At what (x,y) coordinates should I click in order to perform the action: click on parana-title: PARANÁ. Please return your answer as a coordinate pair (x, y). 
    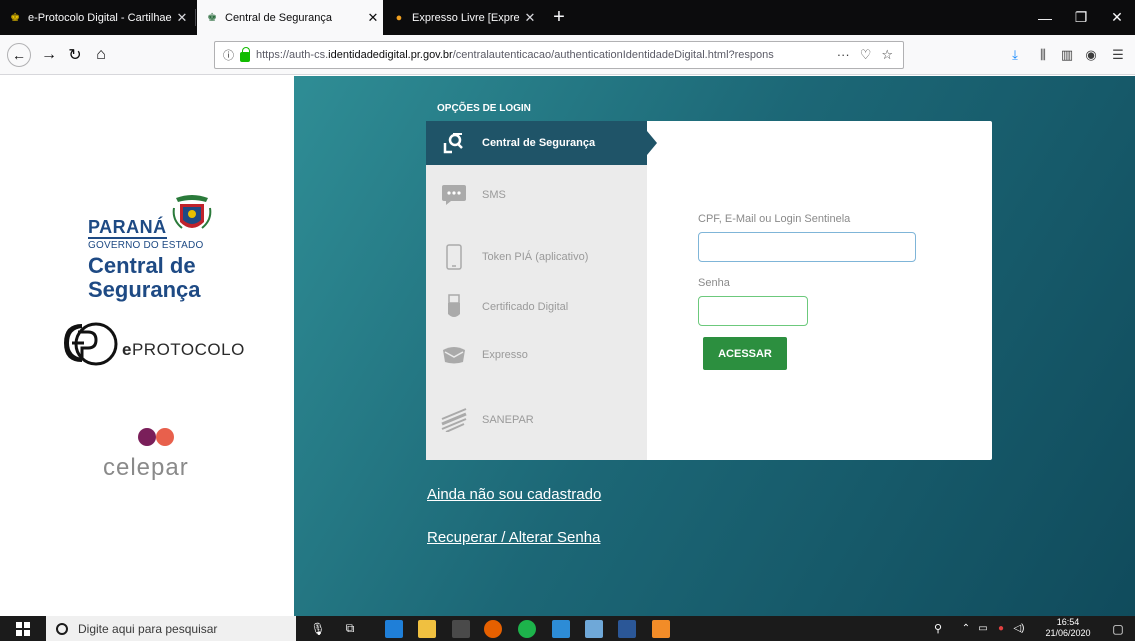
    Looking at the image, I should click on (127, 228).